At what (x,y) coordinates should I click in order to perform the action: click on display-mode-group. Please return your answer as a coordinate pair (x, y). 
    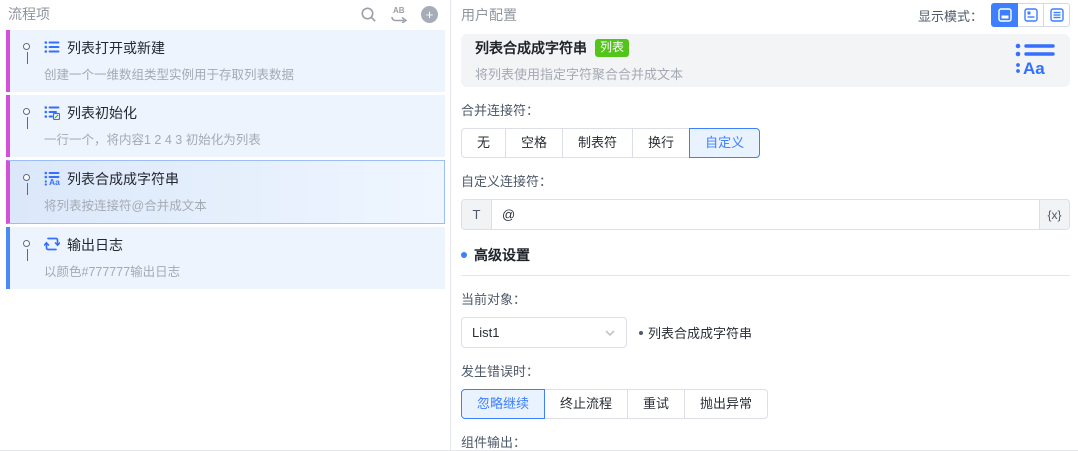
    Looking at the image, I should click on (1030, 15).